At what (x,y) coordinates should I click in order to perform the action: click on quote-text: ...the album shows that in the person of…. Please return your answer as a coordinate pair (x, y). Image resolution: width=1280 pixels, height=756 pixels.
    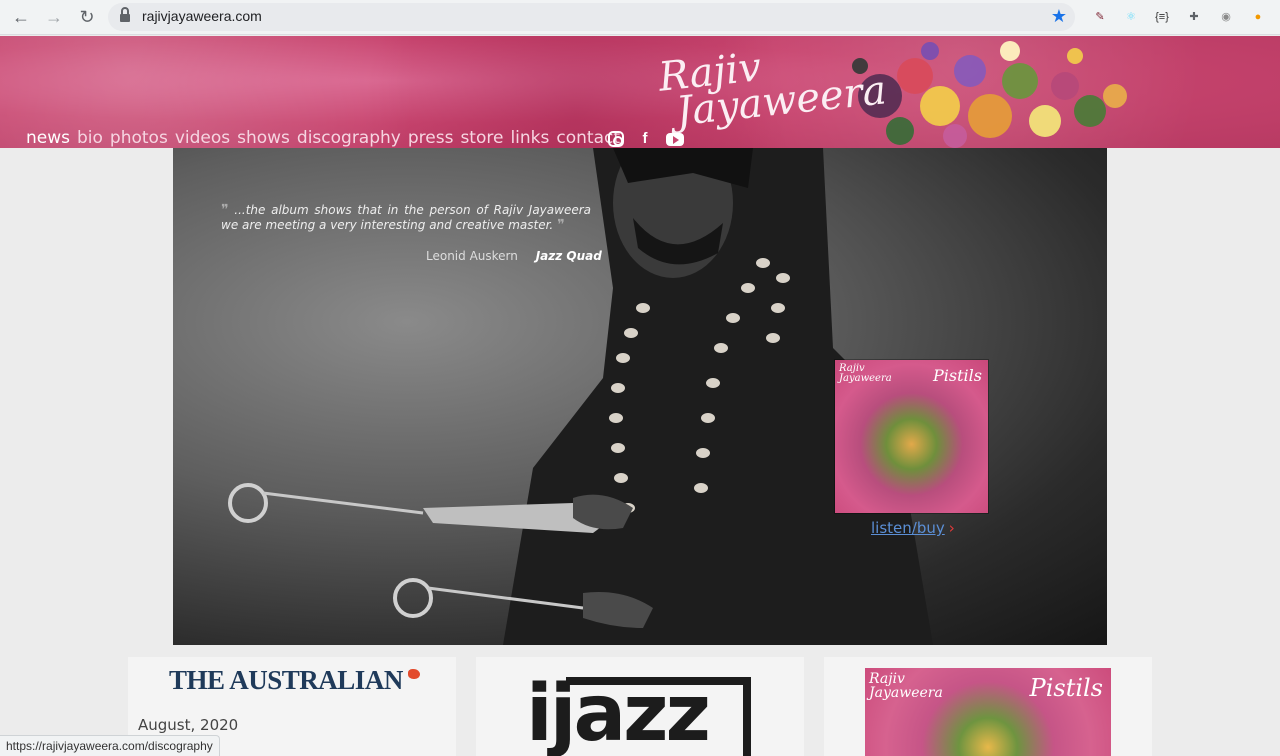
    Looking at the image, I should click on (406, 217).